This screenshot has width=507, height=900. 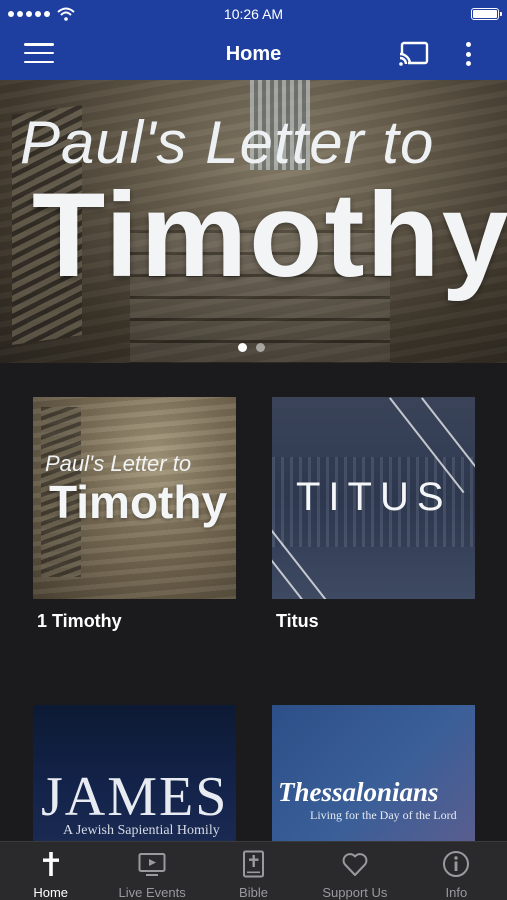 I want to click on hero-subtitle: Paul's Letter to, so click(x=227, y=142).